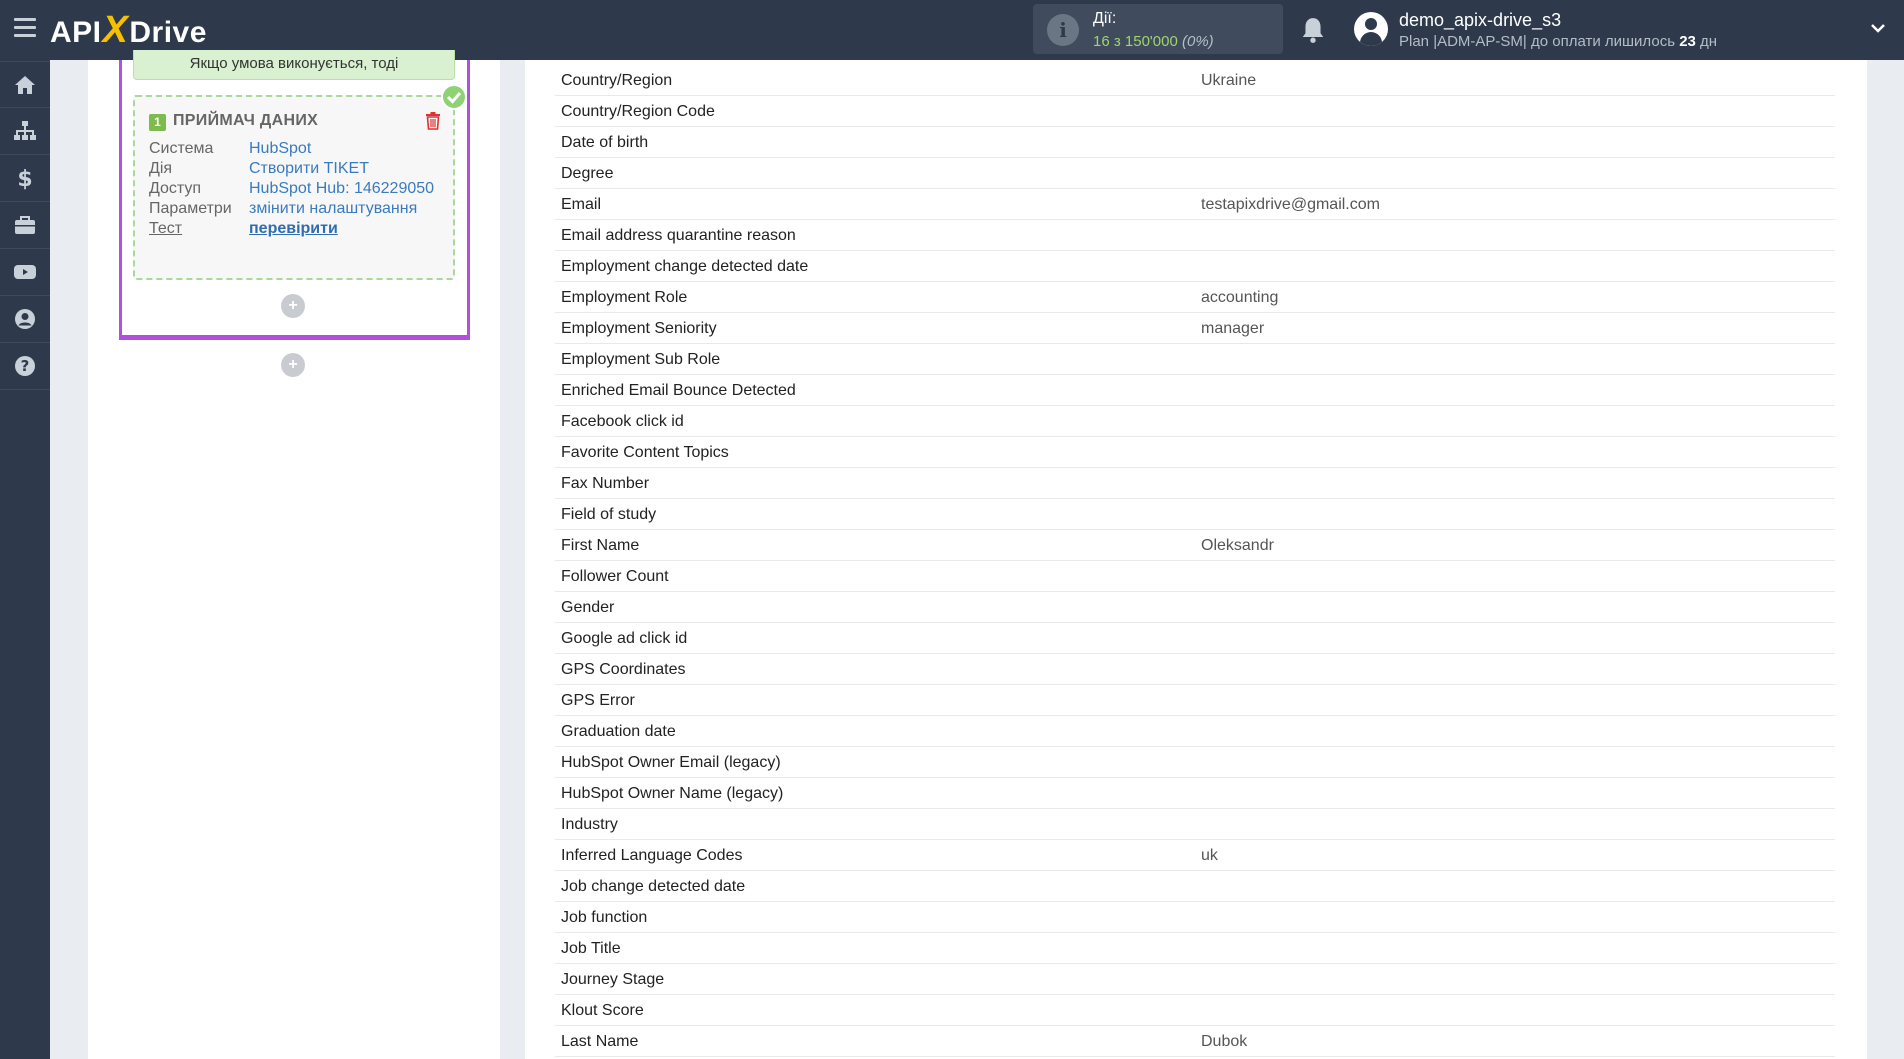  Describe the element at coordinates (605, 483) in the screenshot. I see `field-name: Fax Number` at that location.